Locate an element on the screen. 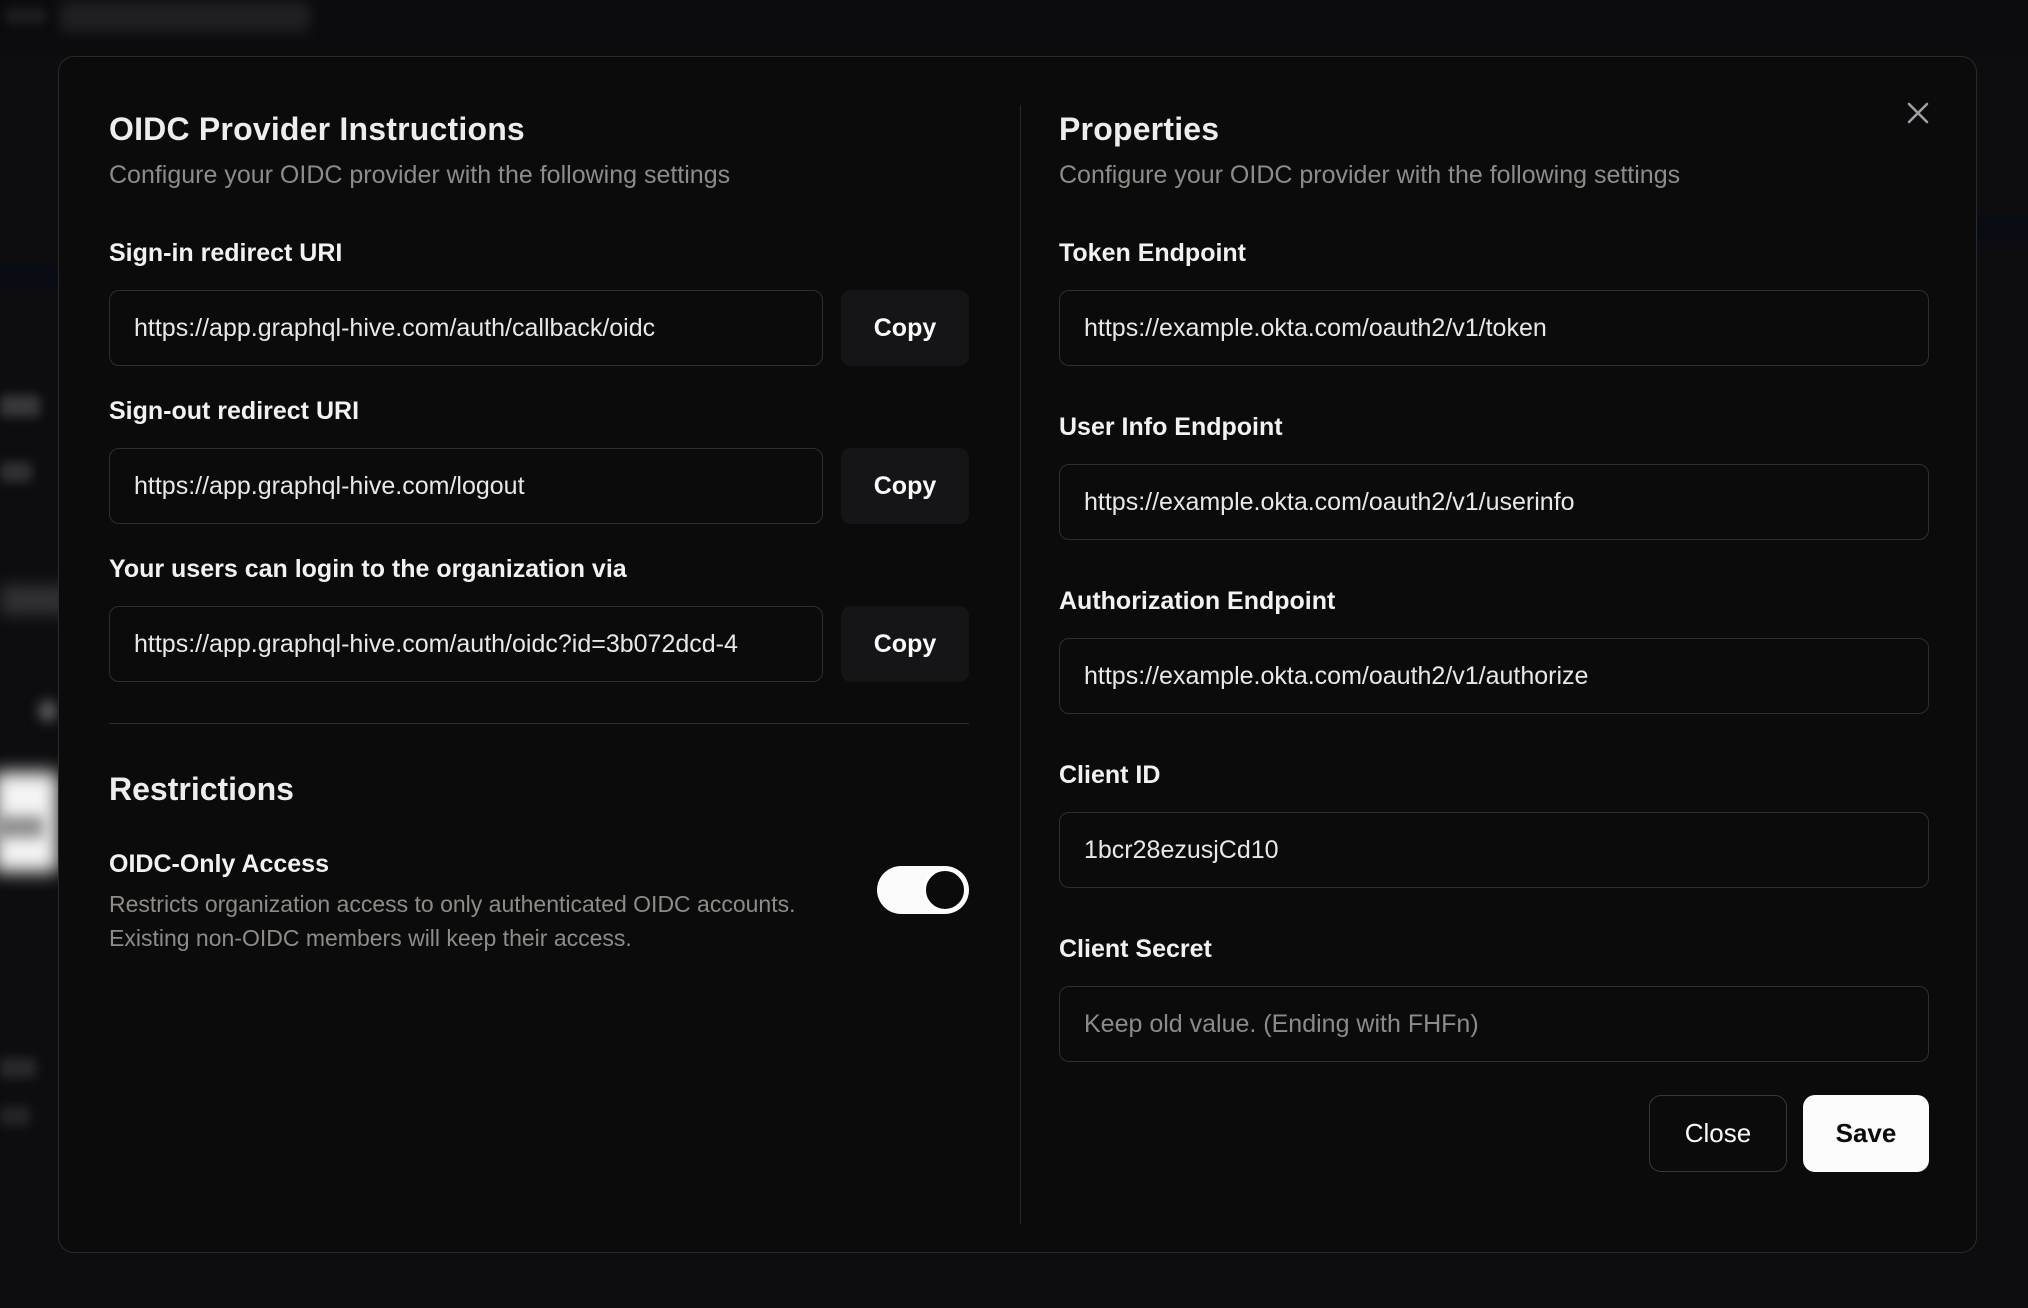 Image resolution: width=2028 pixels, height=1308 pixels. client-secret-input is located at coordinates (1494, 1024).